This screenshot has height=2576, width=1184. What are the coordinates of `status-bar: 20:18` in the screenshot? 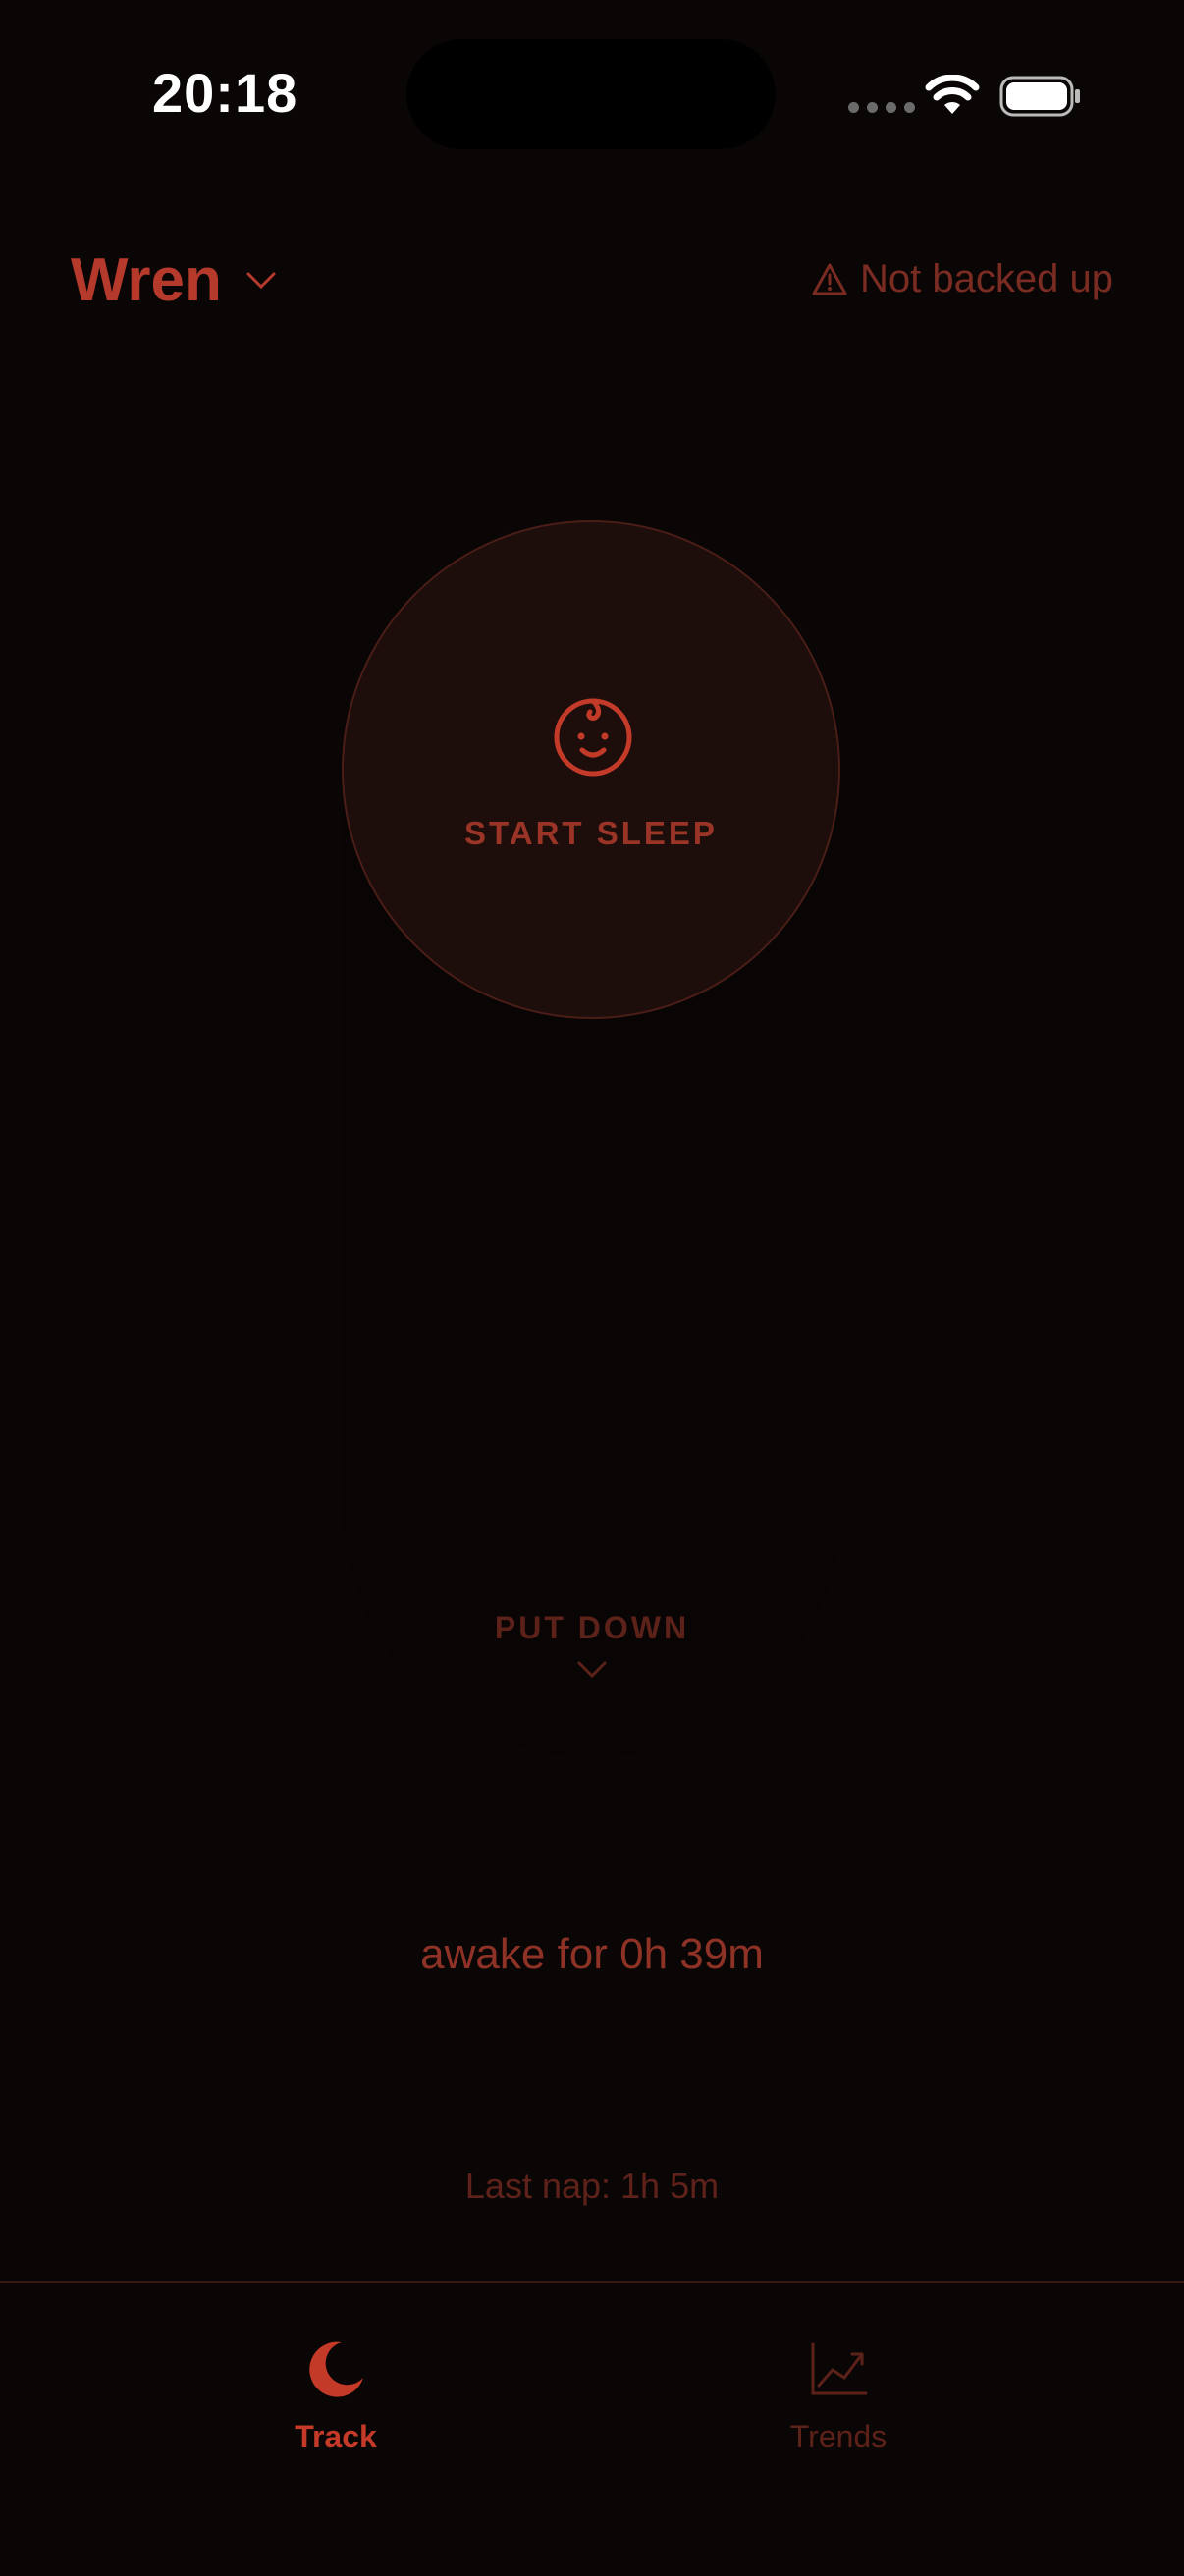 It's located at (592, 98).